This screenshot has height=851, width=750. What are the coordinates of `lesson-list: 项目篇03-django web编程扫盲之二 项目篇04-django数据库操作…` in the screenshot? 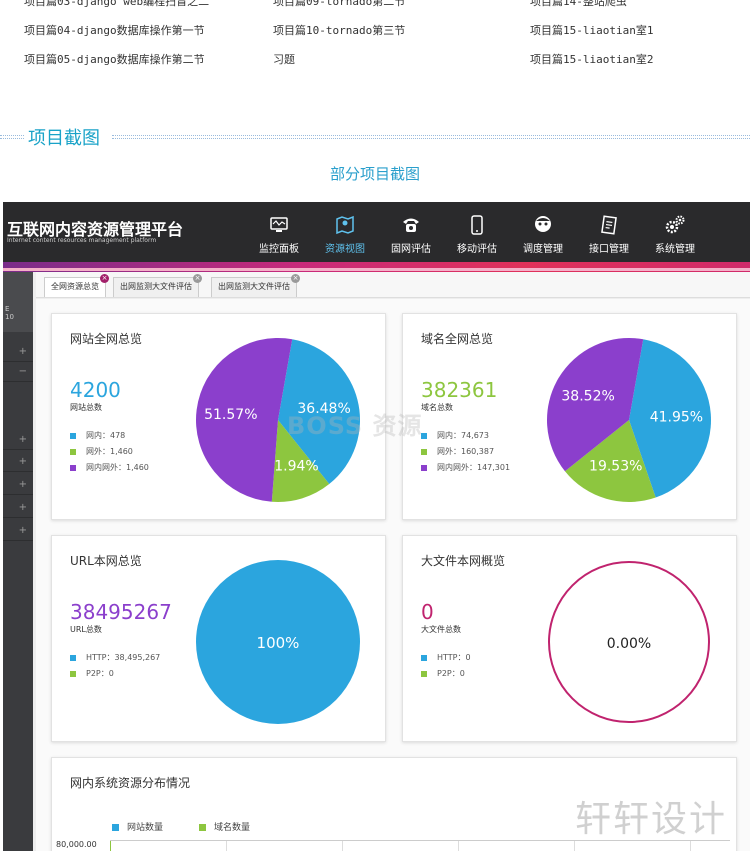 It's located at (375, 40).